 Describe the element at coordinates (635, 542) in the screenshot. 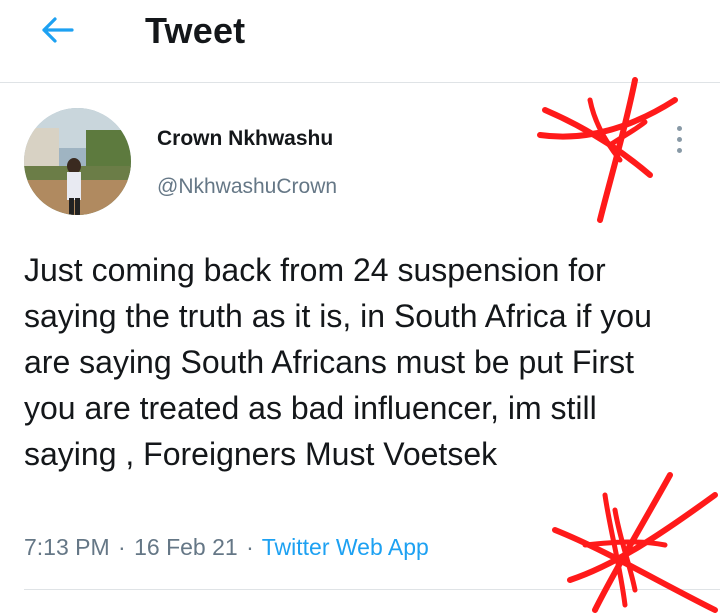

I see `scribble-mark-bottom` at that location.